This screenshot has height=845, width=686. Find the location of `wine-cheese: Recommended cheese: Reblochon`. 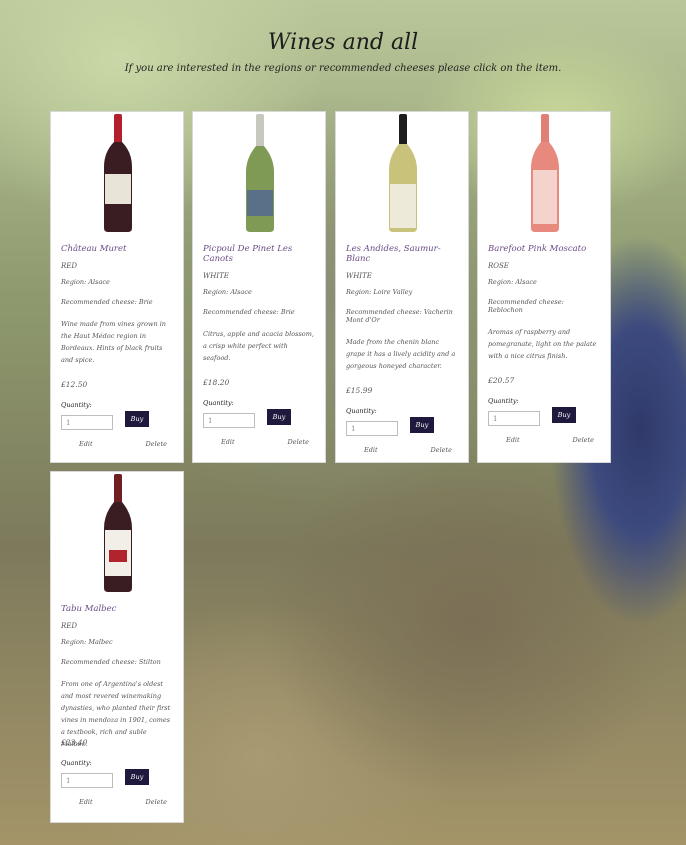

wine-cheese: Recommended cheese: Reblochon is located at coordinates (544, 306).